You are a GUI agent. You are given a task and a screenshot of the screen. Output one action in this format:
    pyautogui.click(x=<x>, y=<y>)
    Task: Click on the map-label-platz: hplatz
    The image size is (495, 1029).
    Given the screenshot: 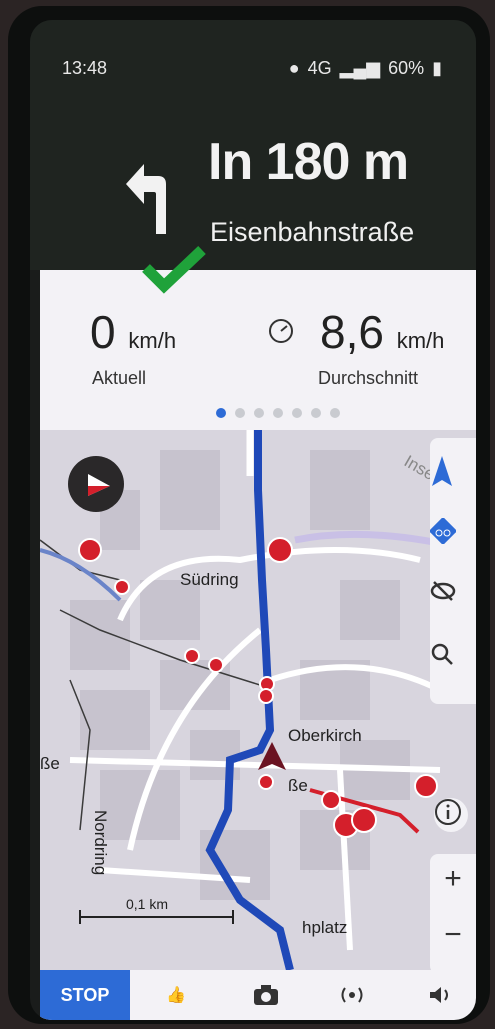 What is the action you would take?
    pyautogui.click(x=325, y=927)
    